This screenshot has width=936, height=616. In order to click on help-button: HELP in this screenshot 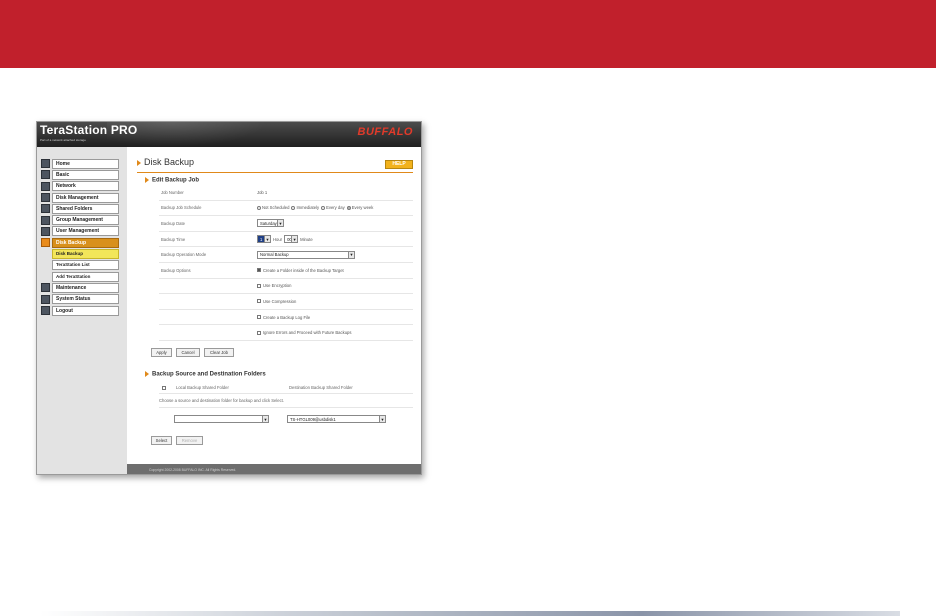, I will do `click(399, 164)`.